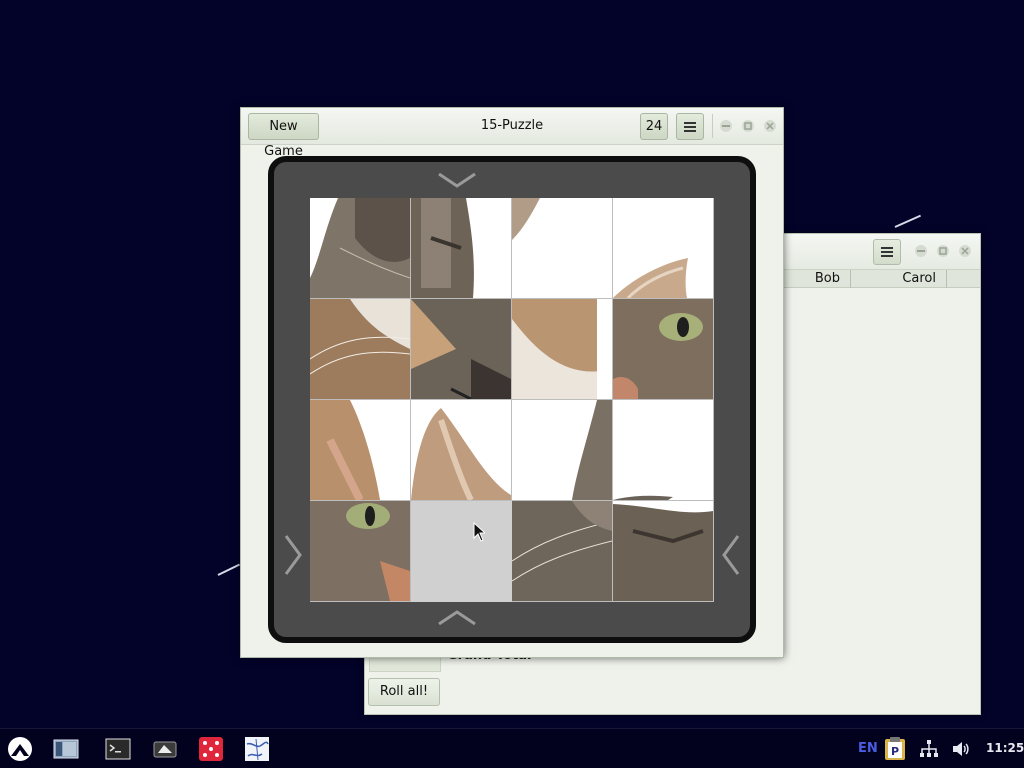  Describe the element at coordinates (895, 751) in the screenshot. I see `svg-text: P` at that location.